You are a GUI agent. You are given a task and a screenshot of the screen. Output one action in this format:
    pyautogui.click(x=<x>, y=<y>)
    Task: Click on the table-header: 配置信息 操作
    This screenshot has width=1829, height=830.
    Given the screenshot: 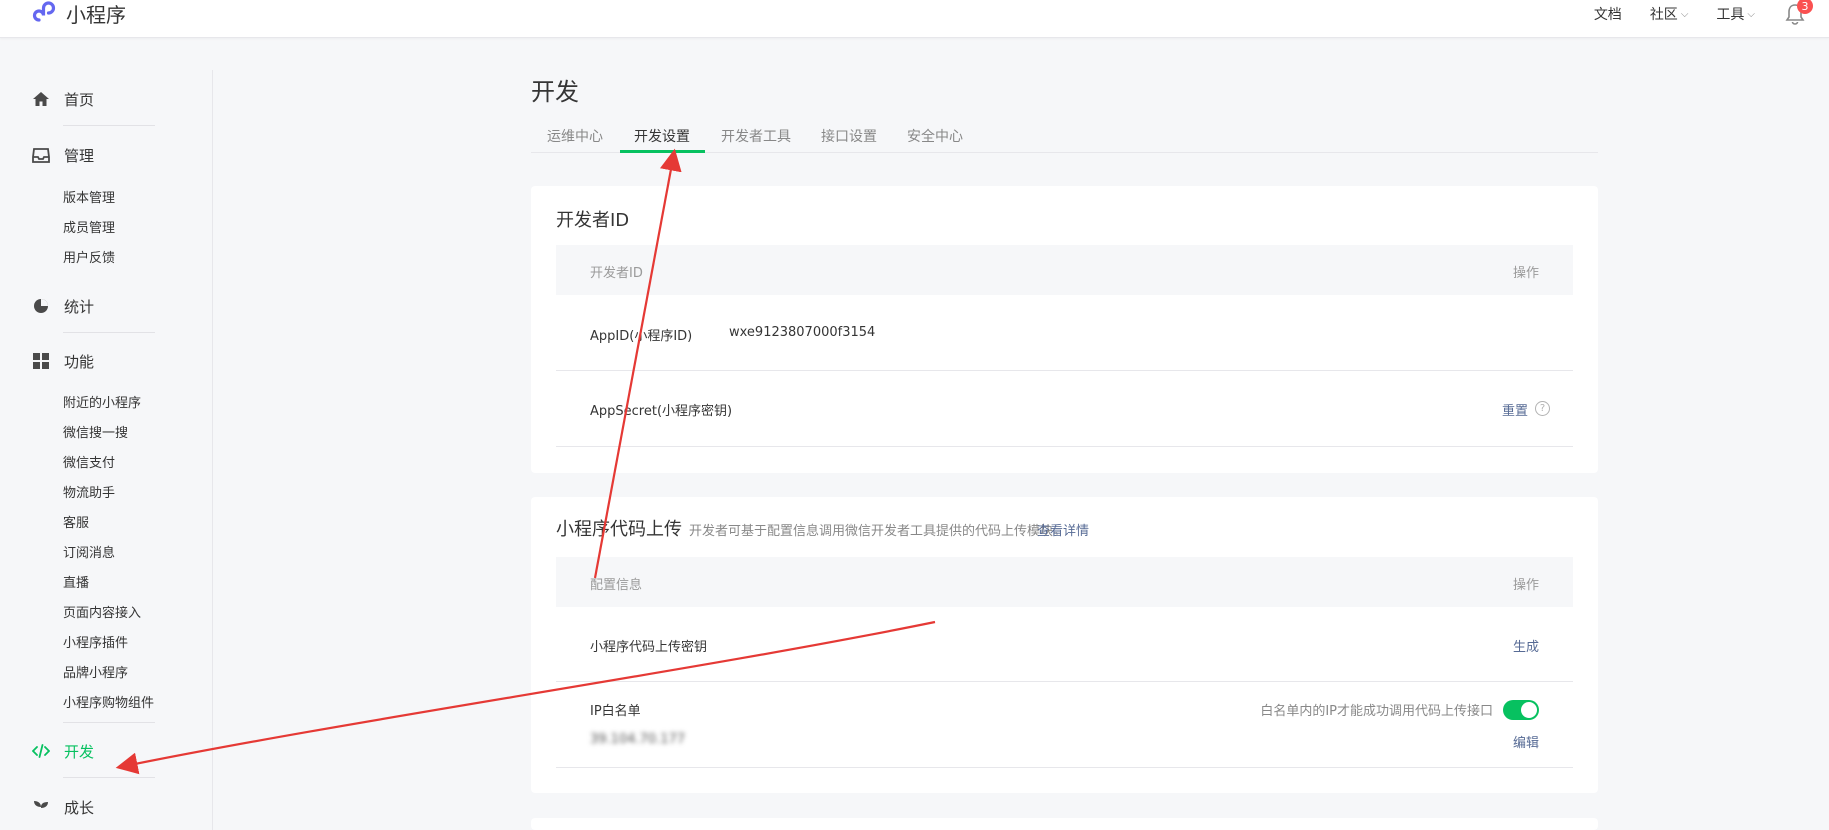 What is the action you would take?
    pyautogui.click(x=1064, y=582)
    